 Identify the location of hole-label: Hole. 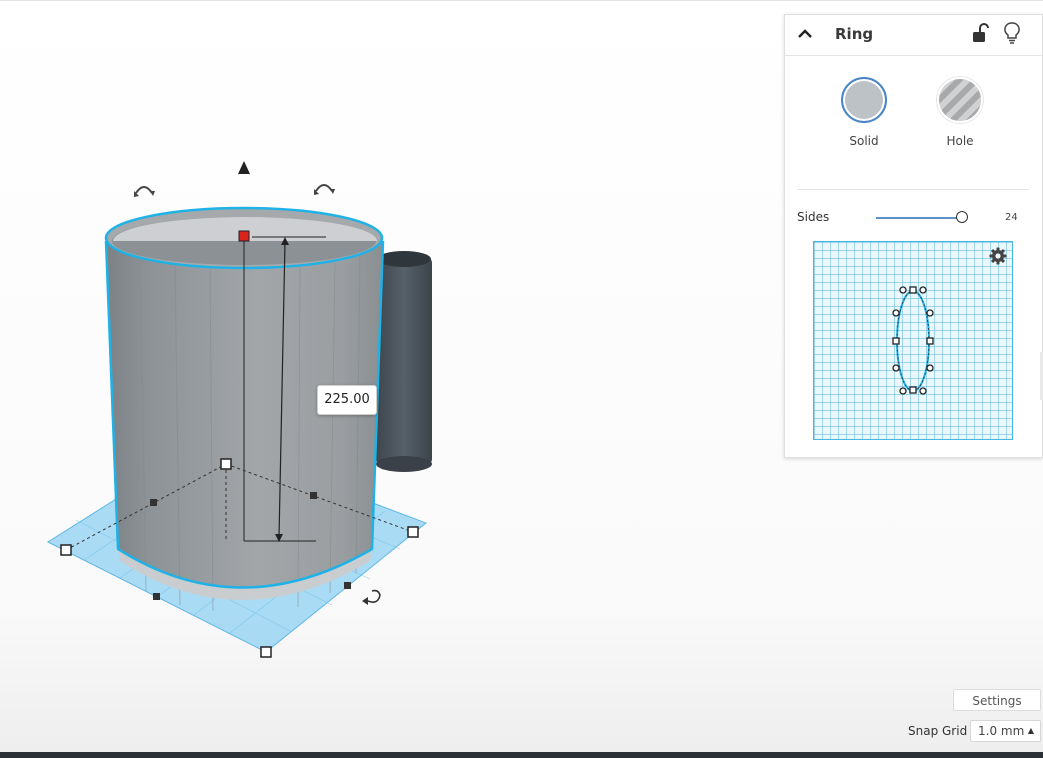
(960, 141).